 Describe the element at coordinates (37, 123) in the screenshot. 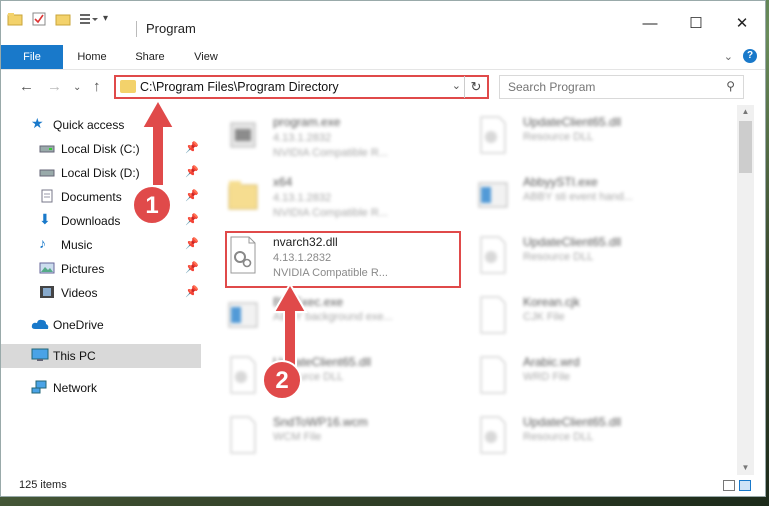

I see `star-icon: ★` at that location.